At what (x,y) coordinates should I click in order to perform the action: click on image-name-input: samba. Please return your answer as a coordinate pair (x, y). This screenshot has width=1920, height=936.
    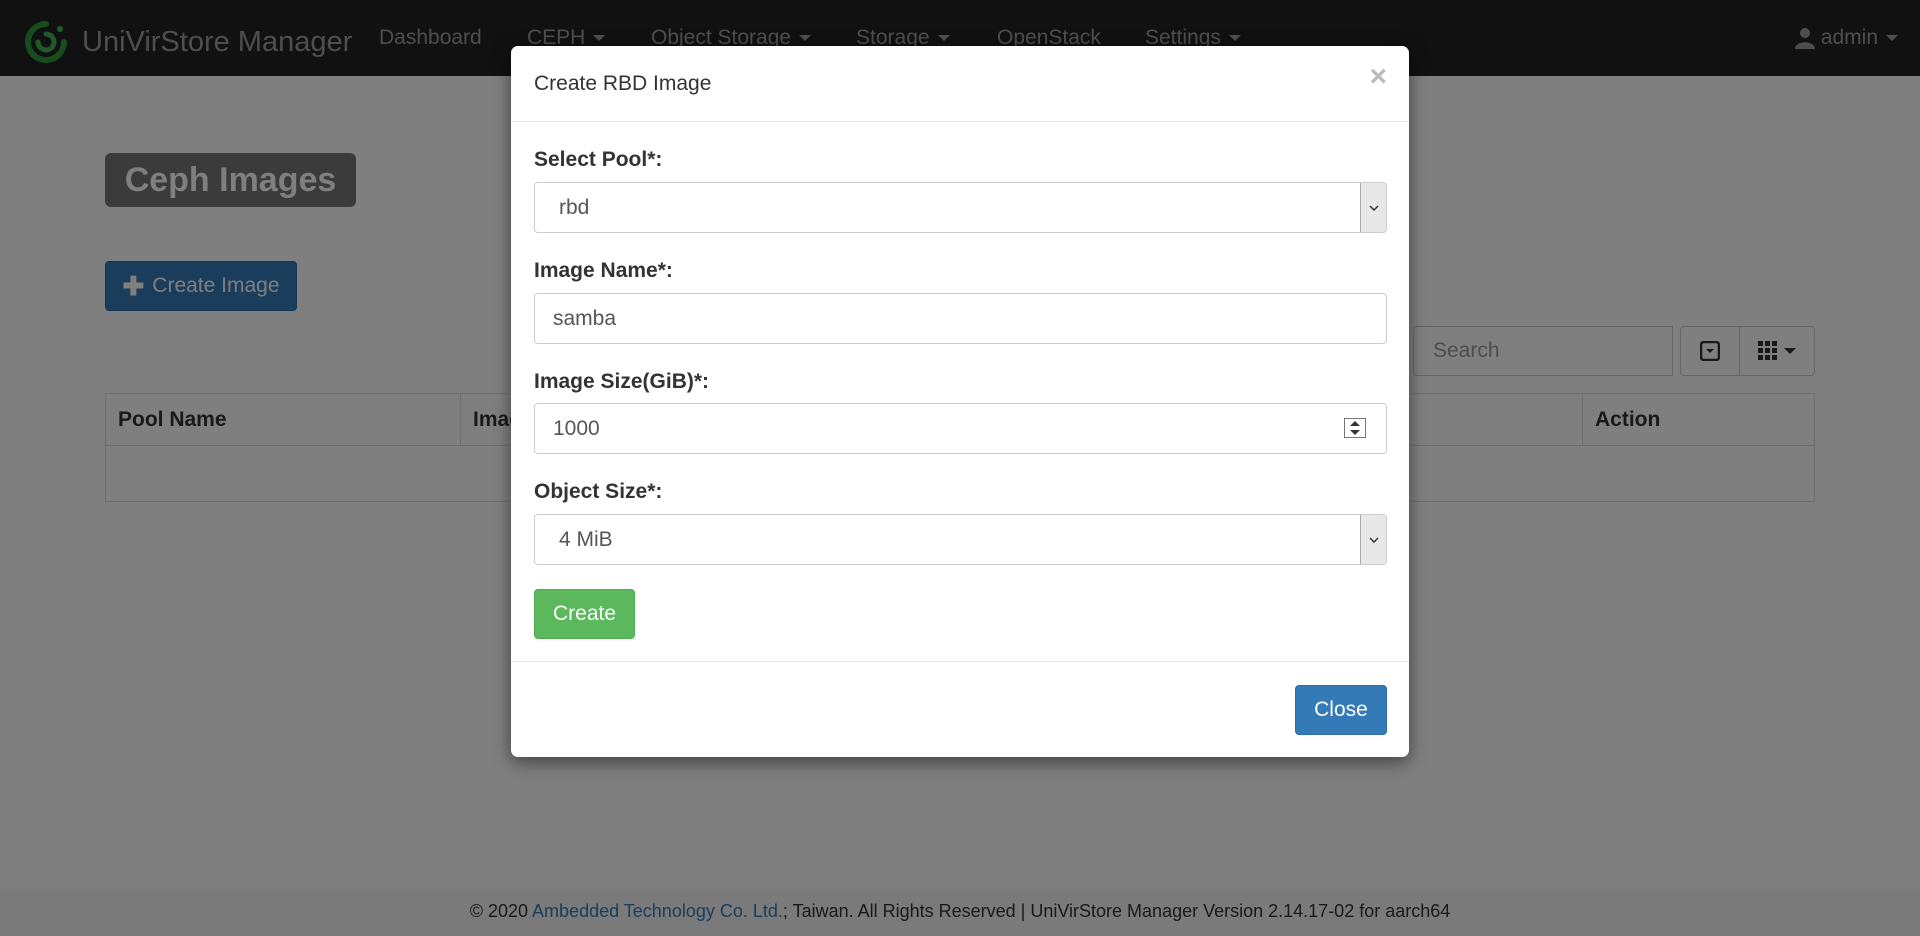
    Looking at the image, I should click on (960, 318).